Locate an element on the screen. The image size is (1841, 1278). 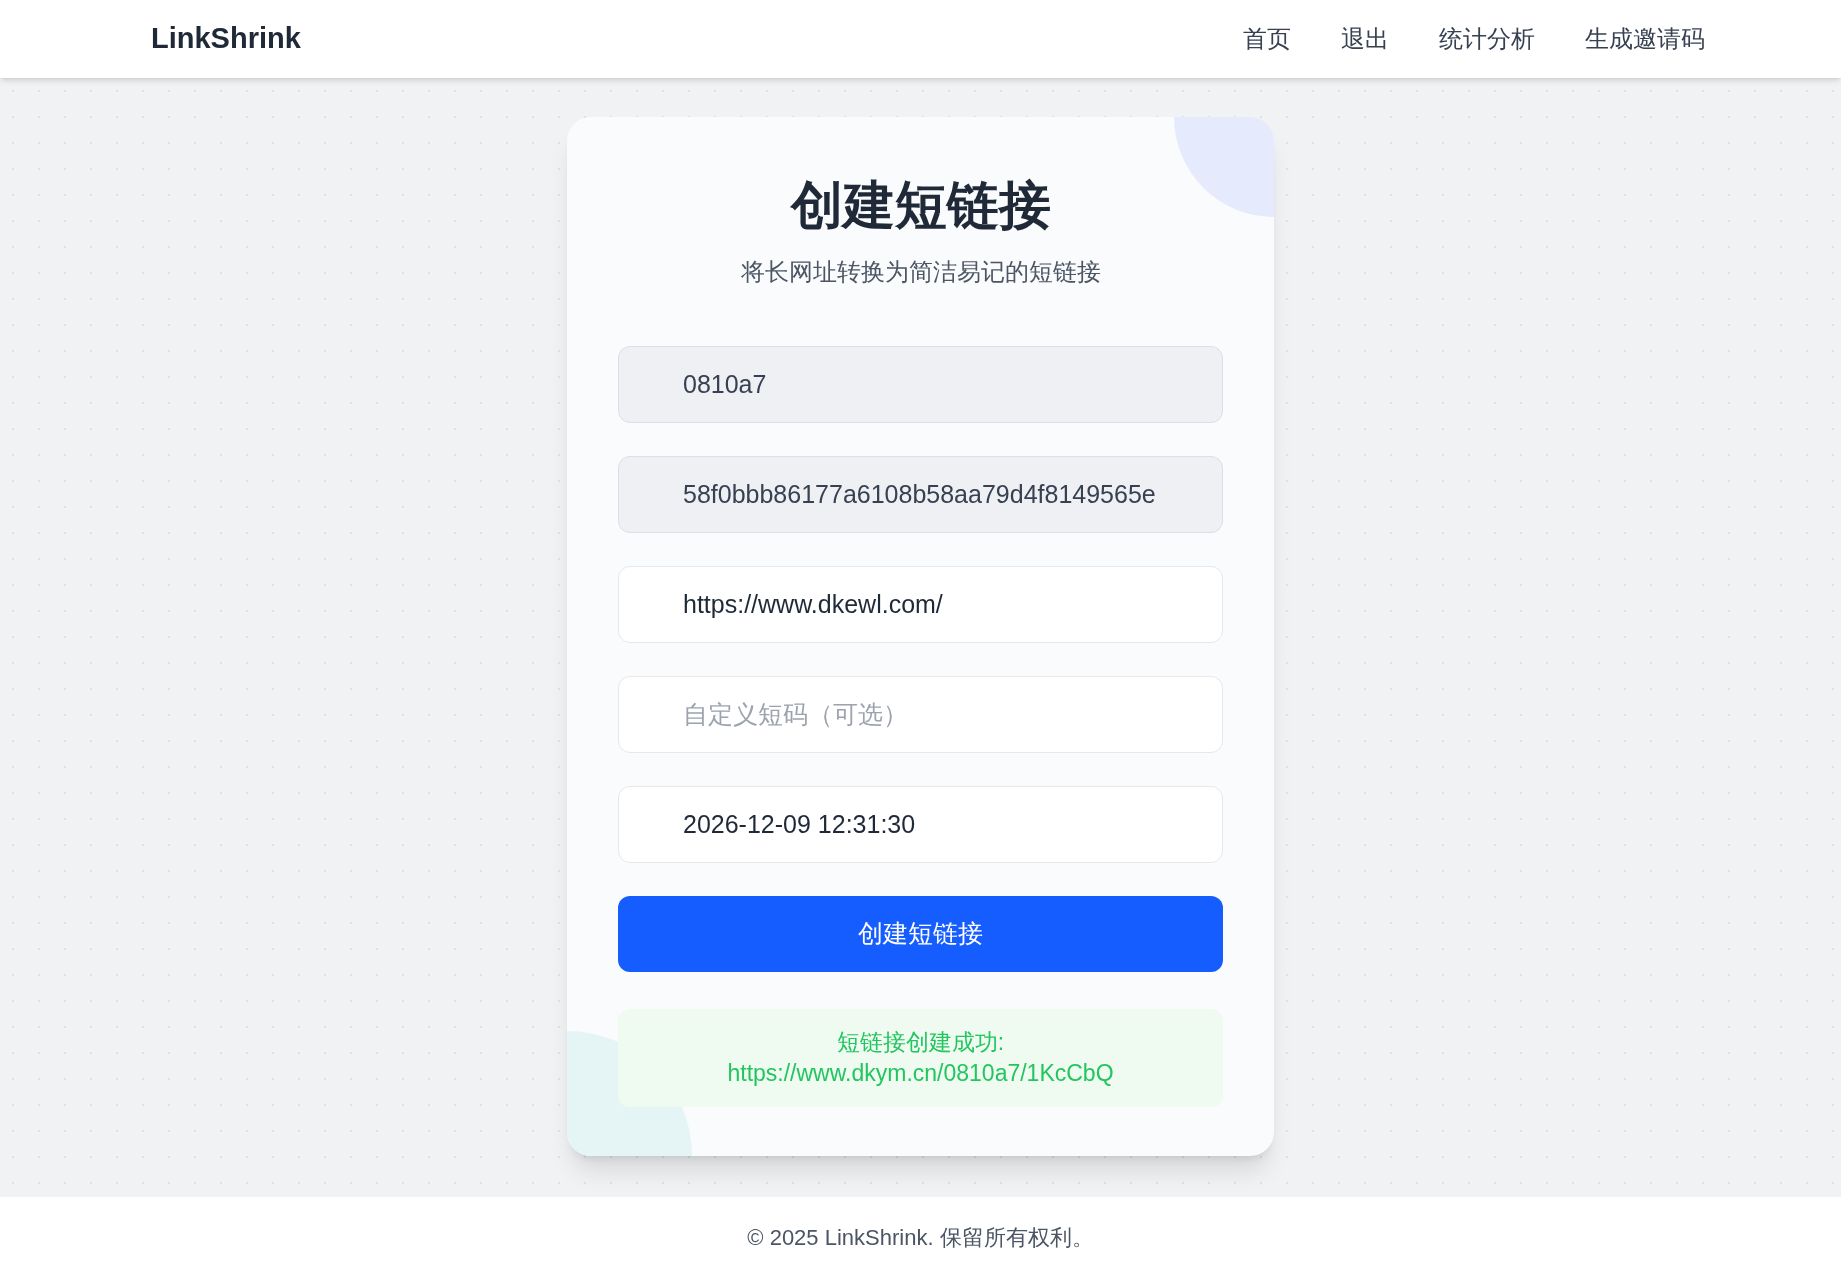
success-text: 短链接创建成功: is located at coordinates (920, 1042).